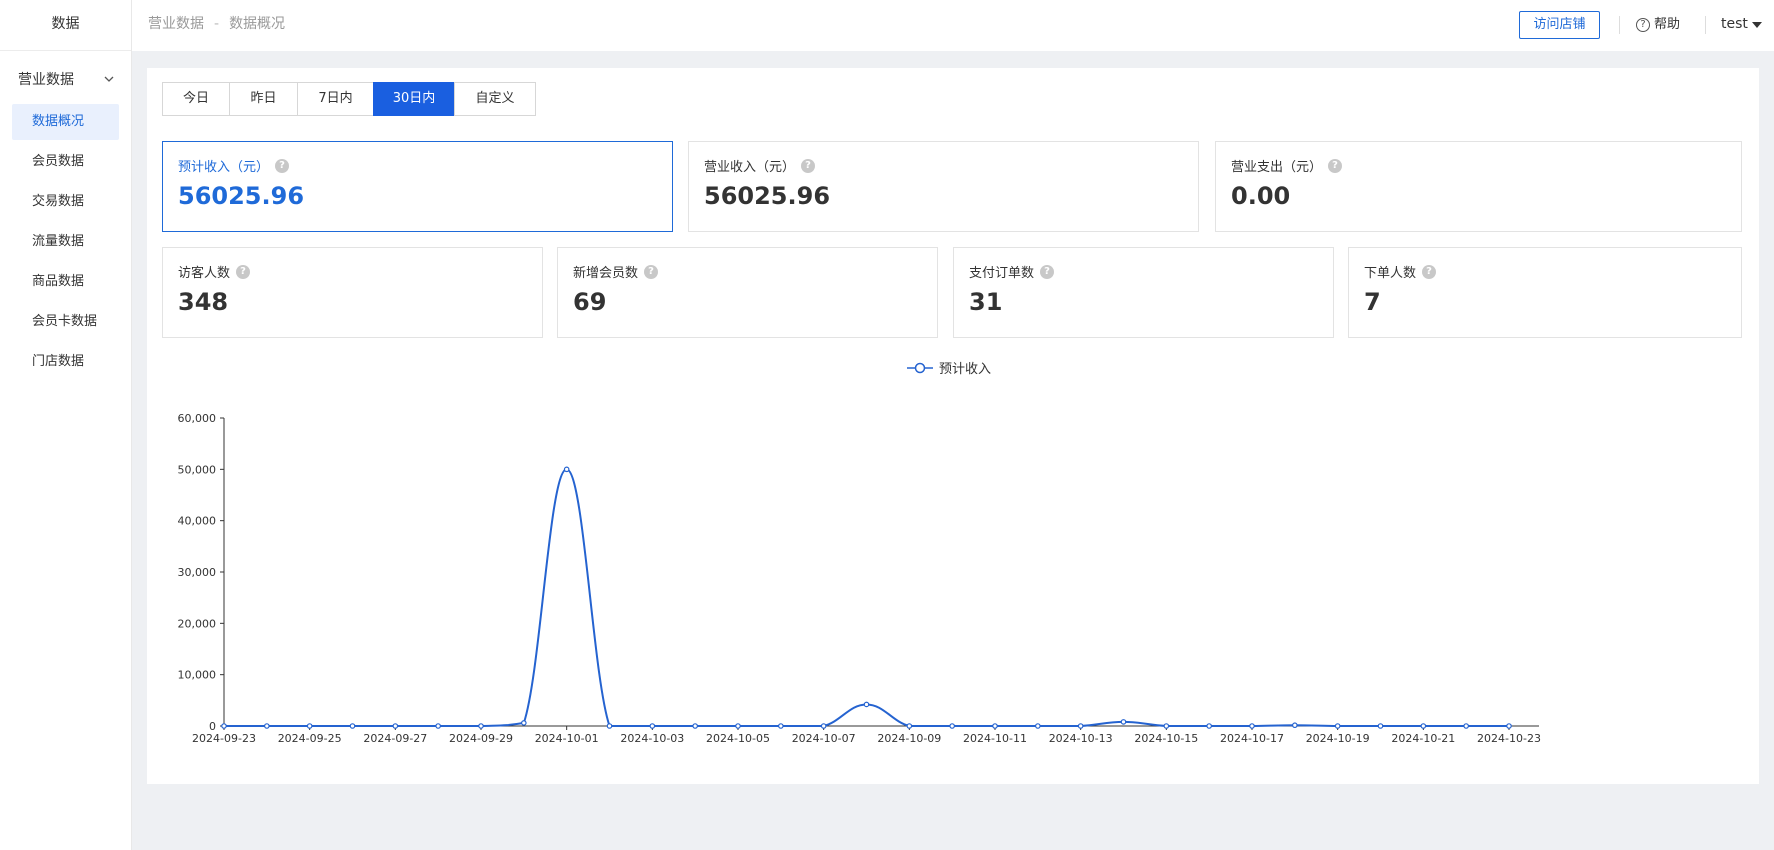 This screenshot has height=850, width=1774. What do you see at coordinates (65, 362) in the screenshot?
I see `sidebar-item-stores: 门店数据` at bounding box center [65, 362].